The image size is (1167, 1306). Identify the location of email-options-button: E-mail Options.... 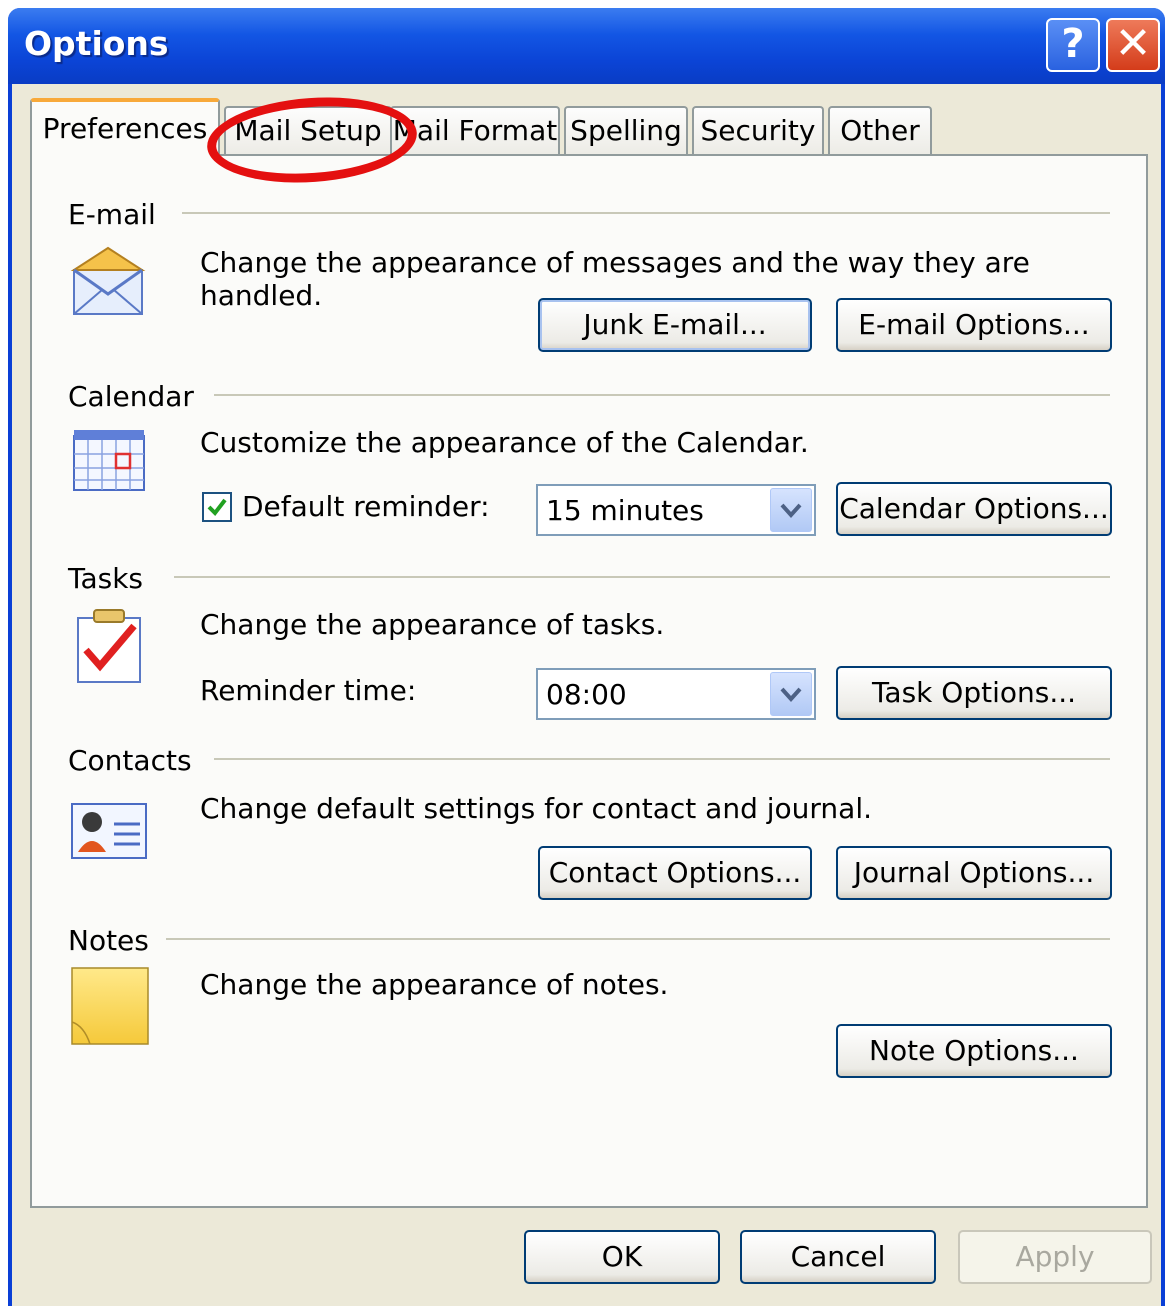
(974, 325).